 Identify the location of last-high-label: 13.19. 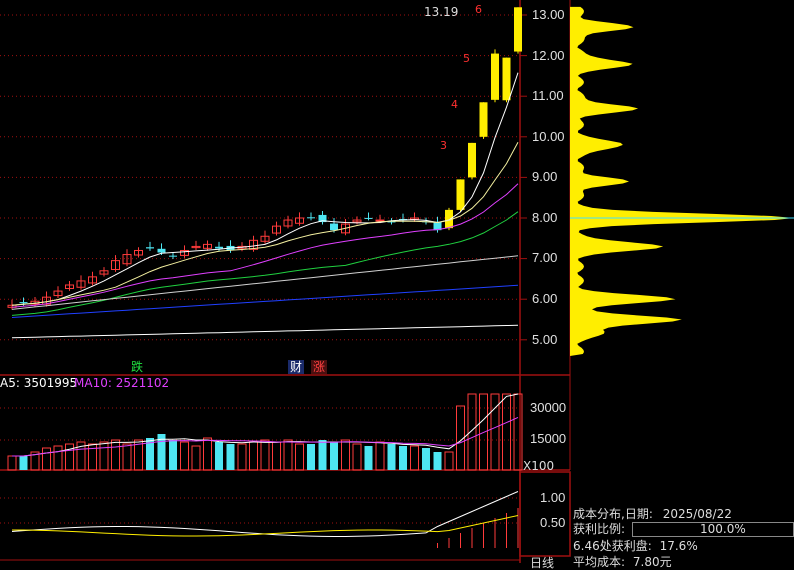
(441, 12).